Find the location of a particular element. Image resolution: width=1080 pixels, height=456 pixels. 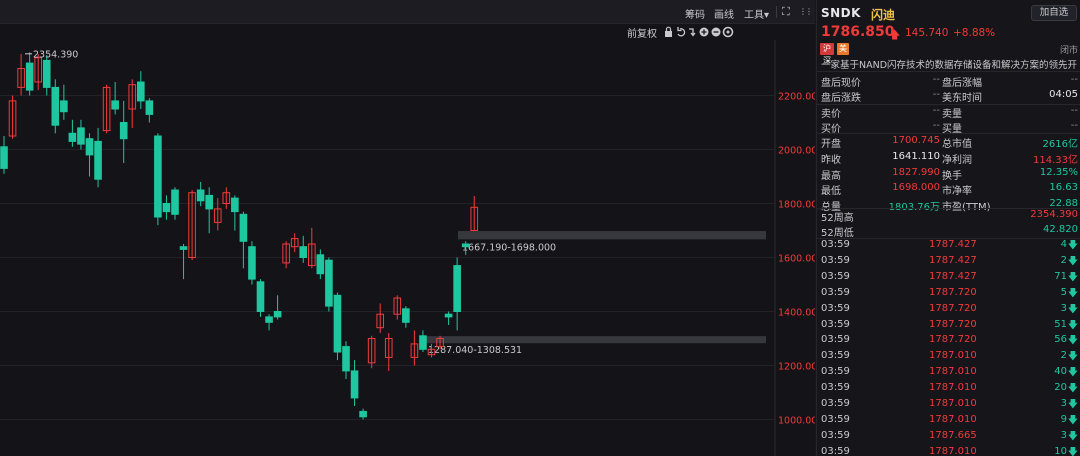

chip-button: 筹码 is located at coordinates (695, 13).